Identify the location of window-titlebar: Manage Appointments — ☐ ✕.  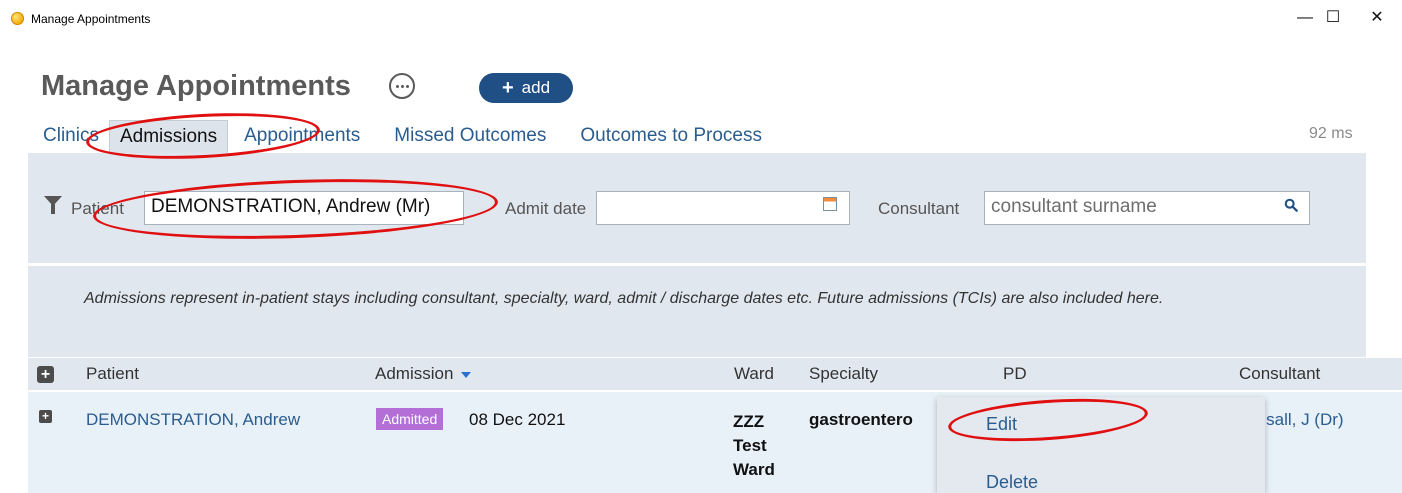
(701, 20).